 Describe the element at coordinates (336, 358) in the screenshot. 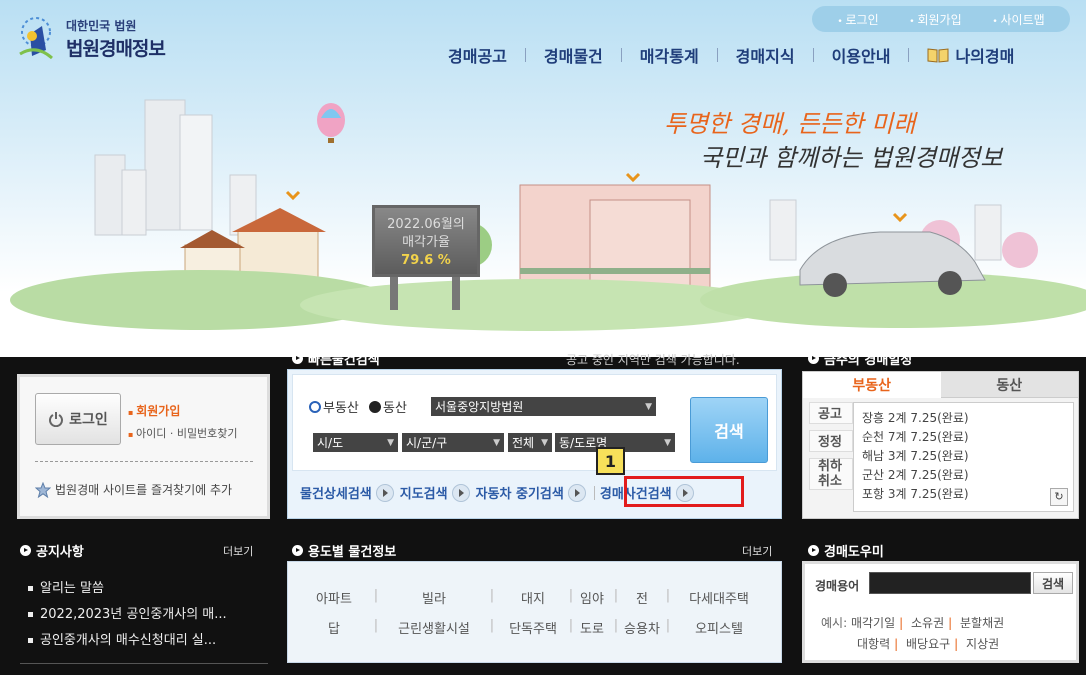

I see `quick-search-title: 빠른물건검색` at that location.